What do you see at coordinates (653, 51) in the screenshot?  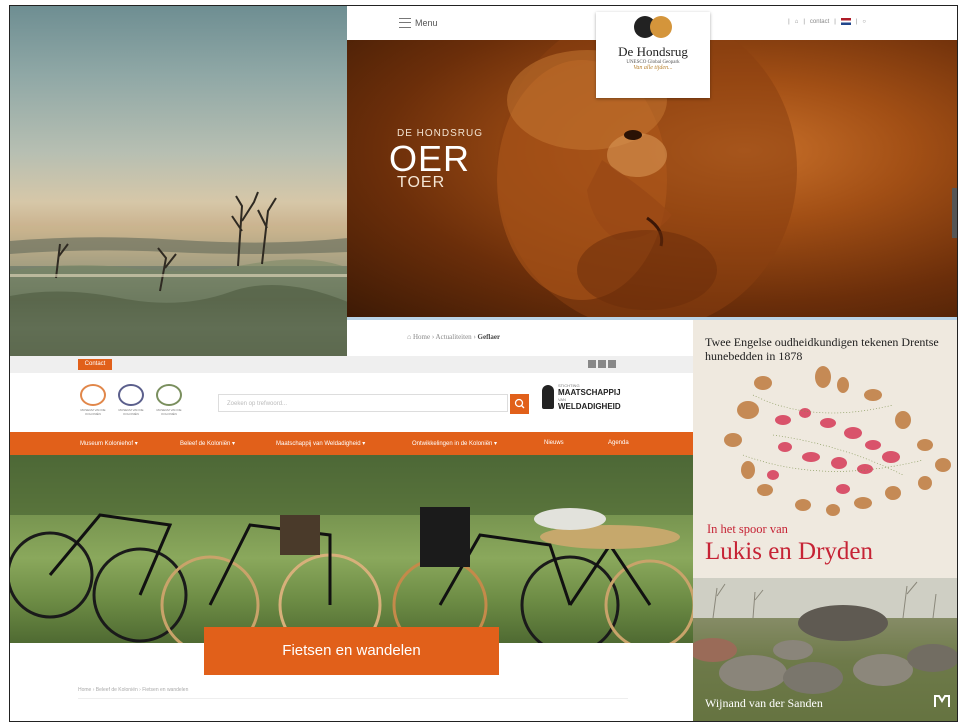 I see `logo-title: De Hondsrug` at bounding box center [653, 51].